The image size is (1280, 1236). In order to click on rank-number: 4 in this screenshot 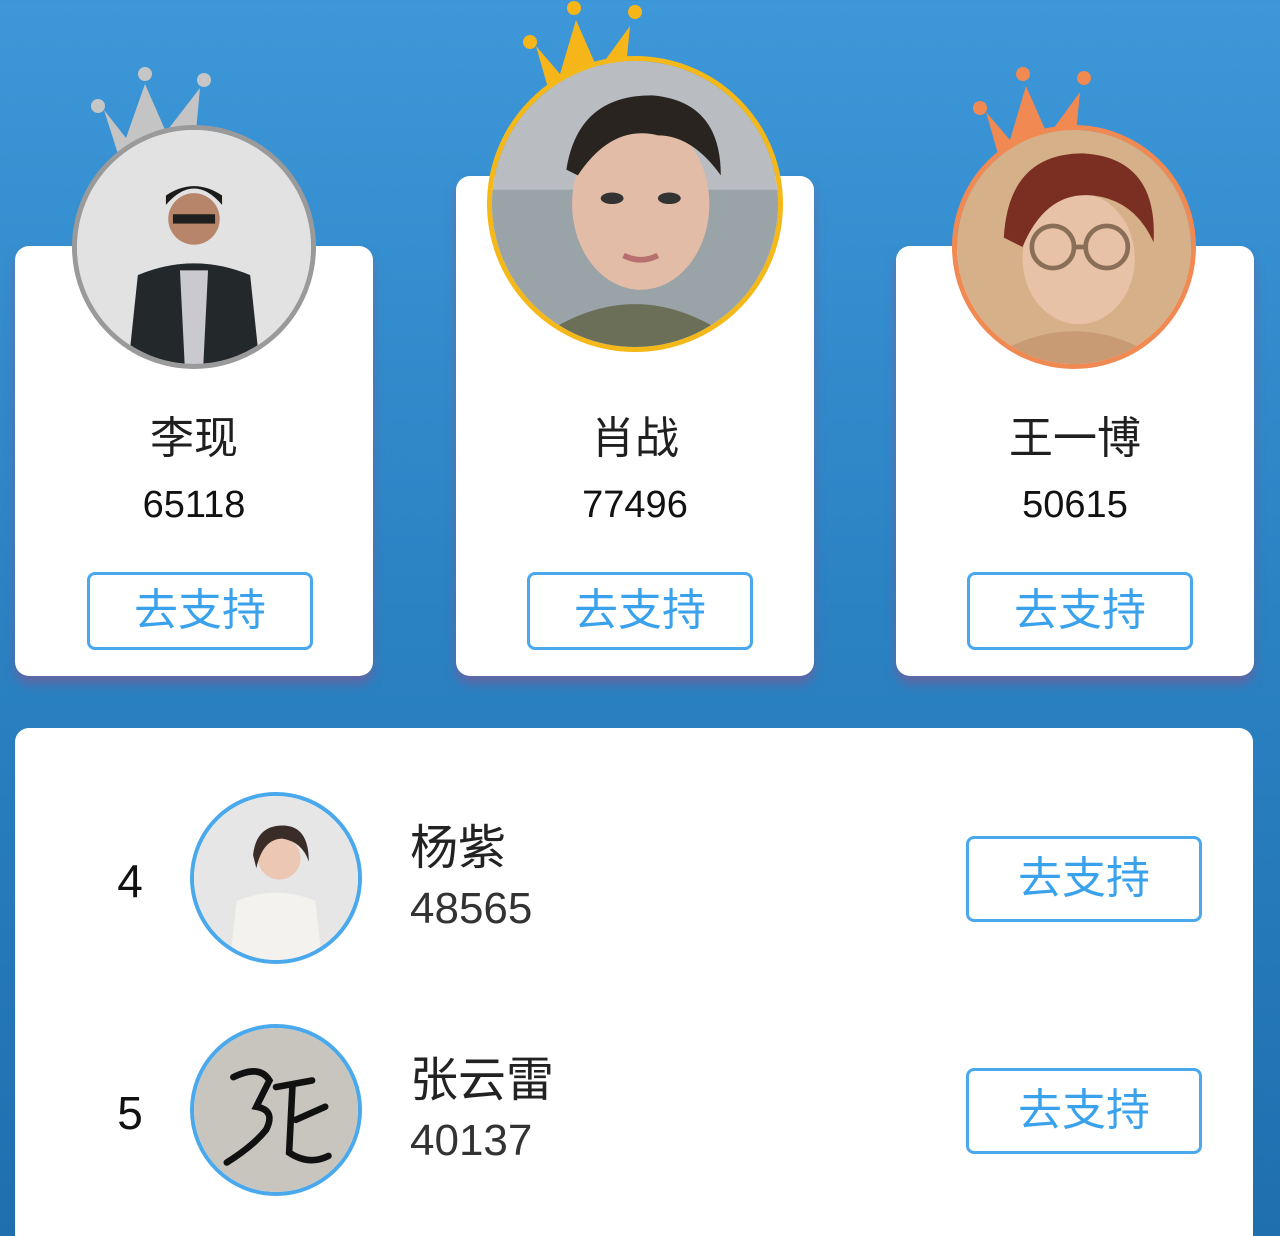, I will do `click(130, 881)`.